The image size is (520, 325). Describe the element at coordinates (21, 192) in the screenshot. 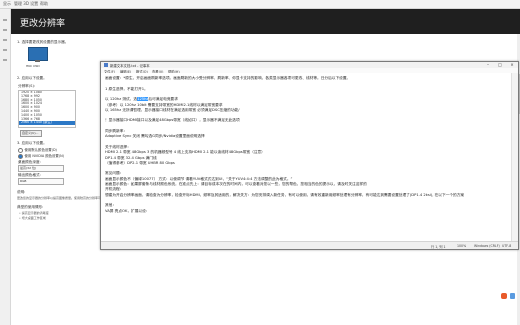

I see `description-header: 说明:` at that location.